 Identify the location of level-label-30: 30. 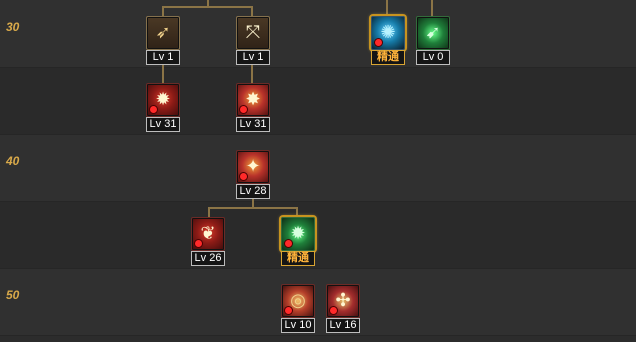
(13, 27).